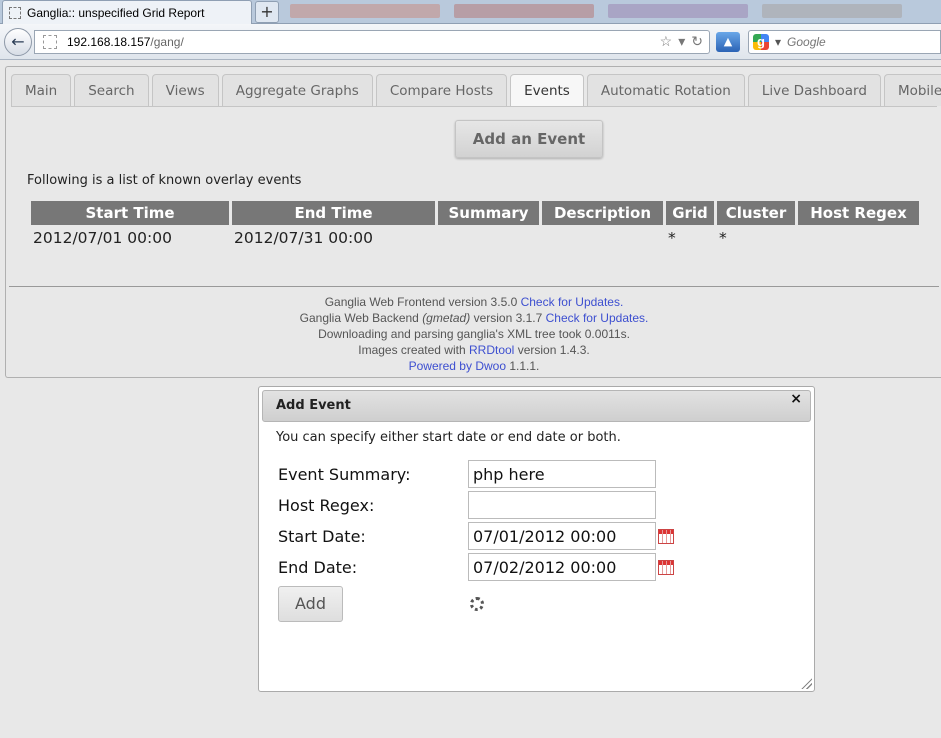  What do you see at coordinates (303, 238) in the screenshot?
I see `cell-end-time: 2012/07/31 00:00` at bounding box center [303, 238].